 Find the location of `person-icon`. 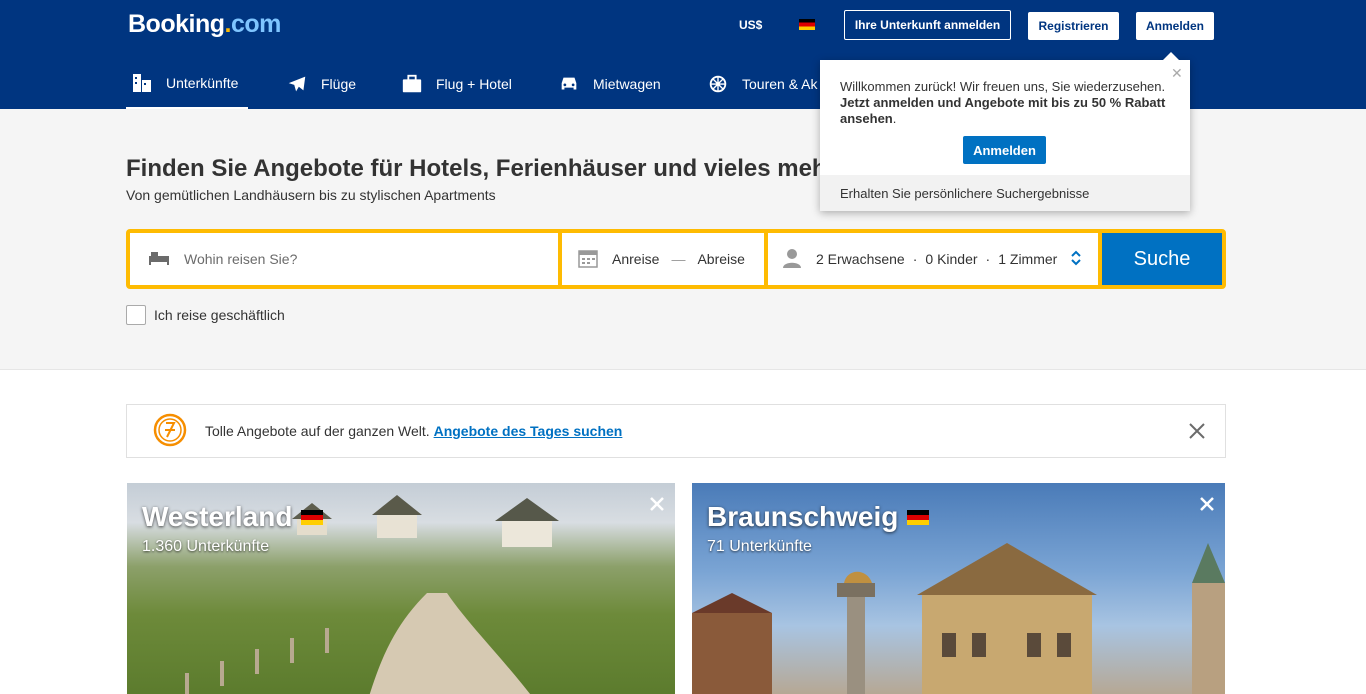

person-icon is located at coordinates (792, 259).